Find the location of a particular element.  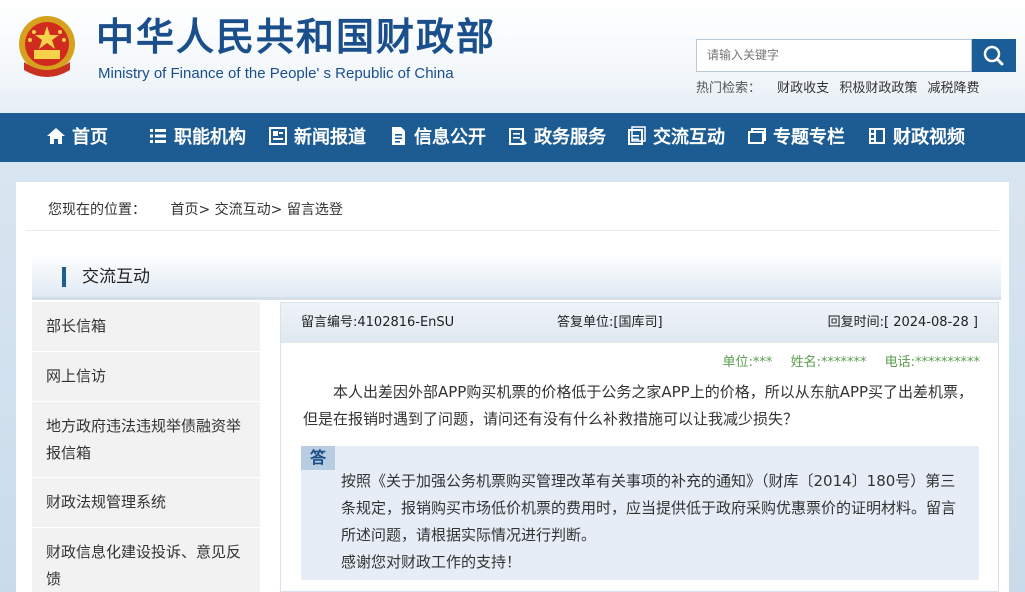

search-icon is located at coordinates (993, 55).